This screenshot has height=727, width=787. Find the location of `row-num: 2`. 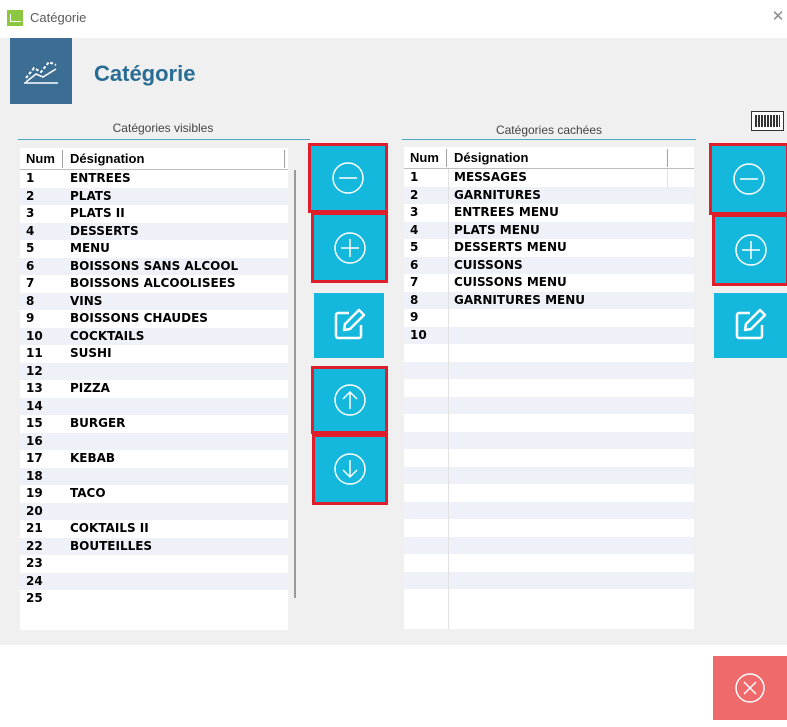

row-num: 2 is located at coordinates (414, 194).